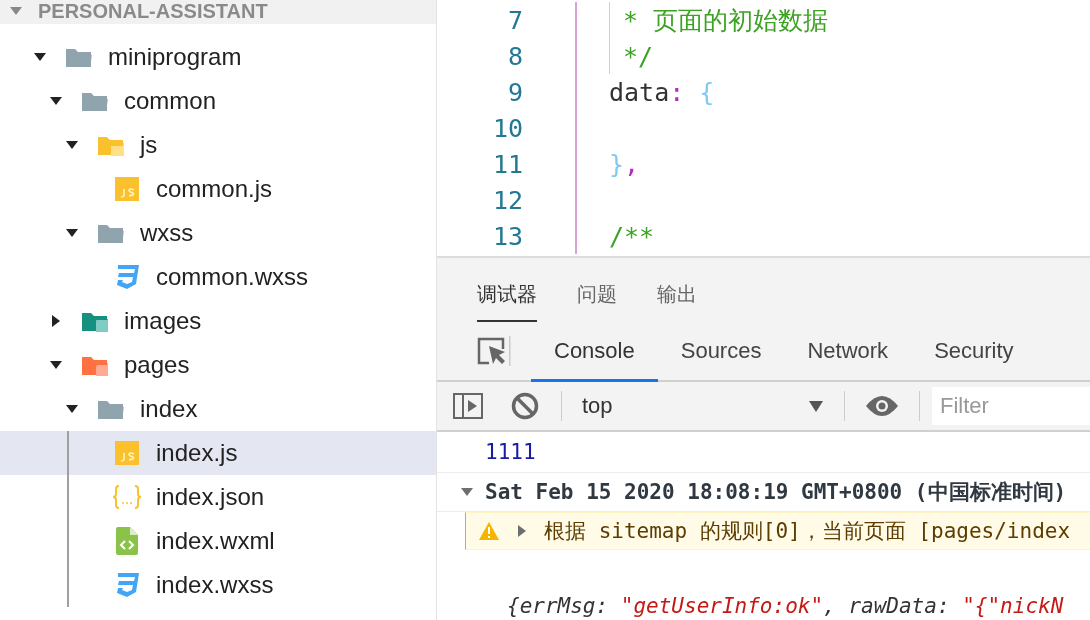 This screenshot has width=1090, height=620. What do you see at coordinates (510, 452) in the screenshot?
I see `log-message: 1111` at bounding box center [510, 452].